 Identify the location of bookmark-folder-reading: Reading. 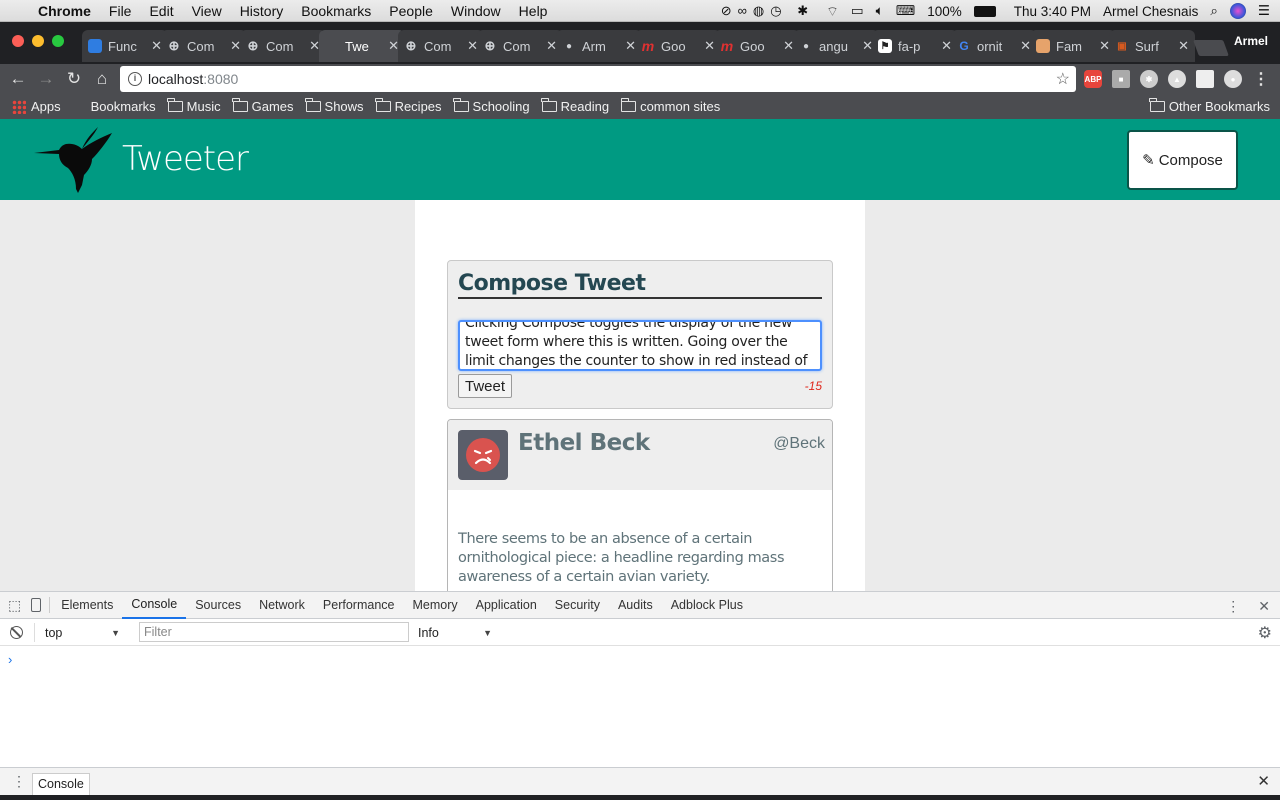
(575, 106).